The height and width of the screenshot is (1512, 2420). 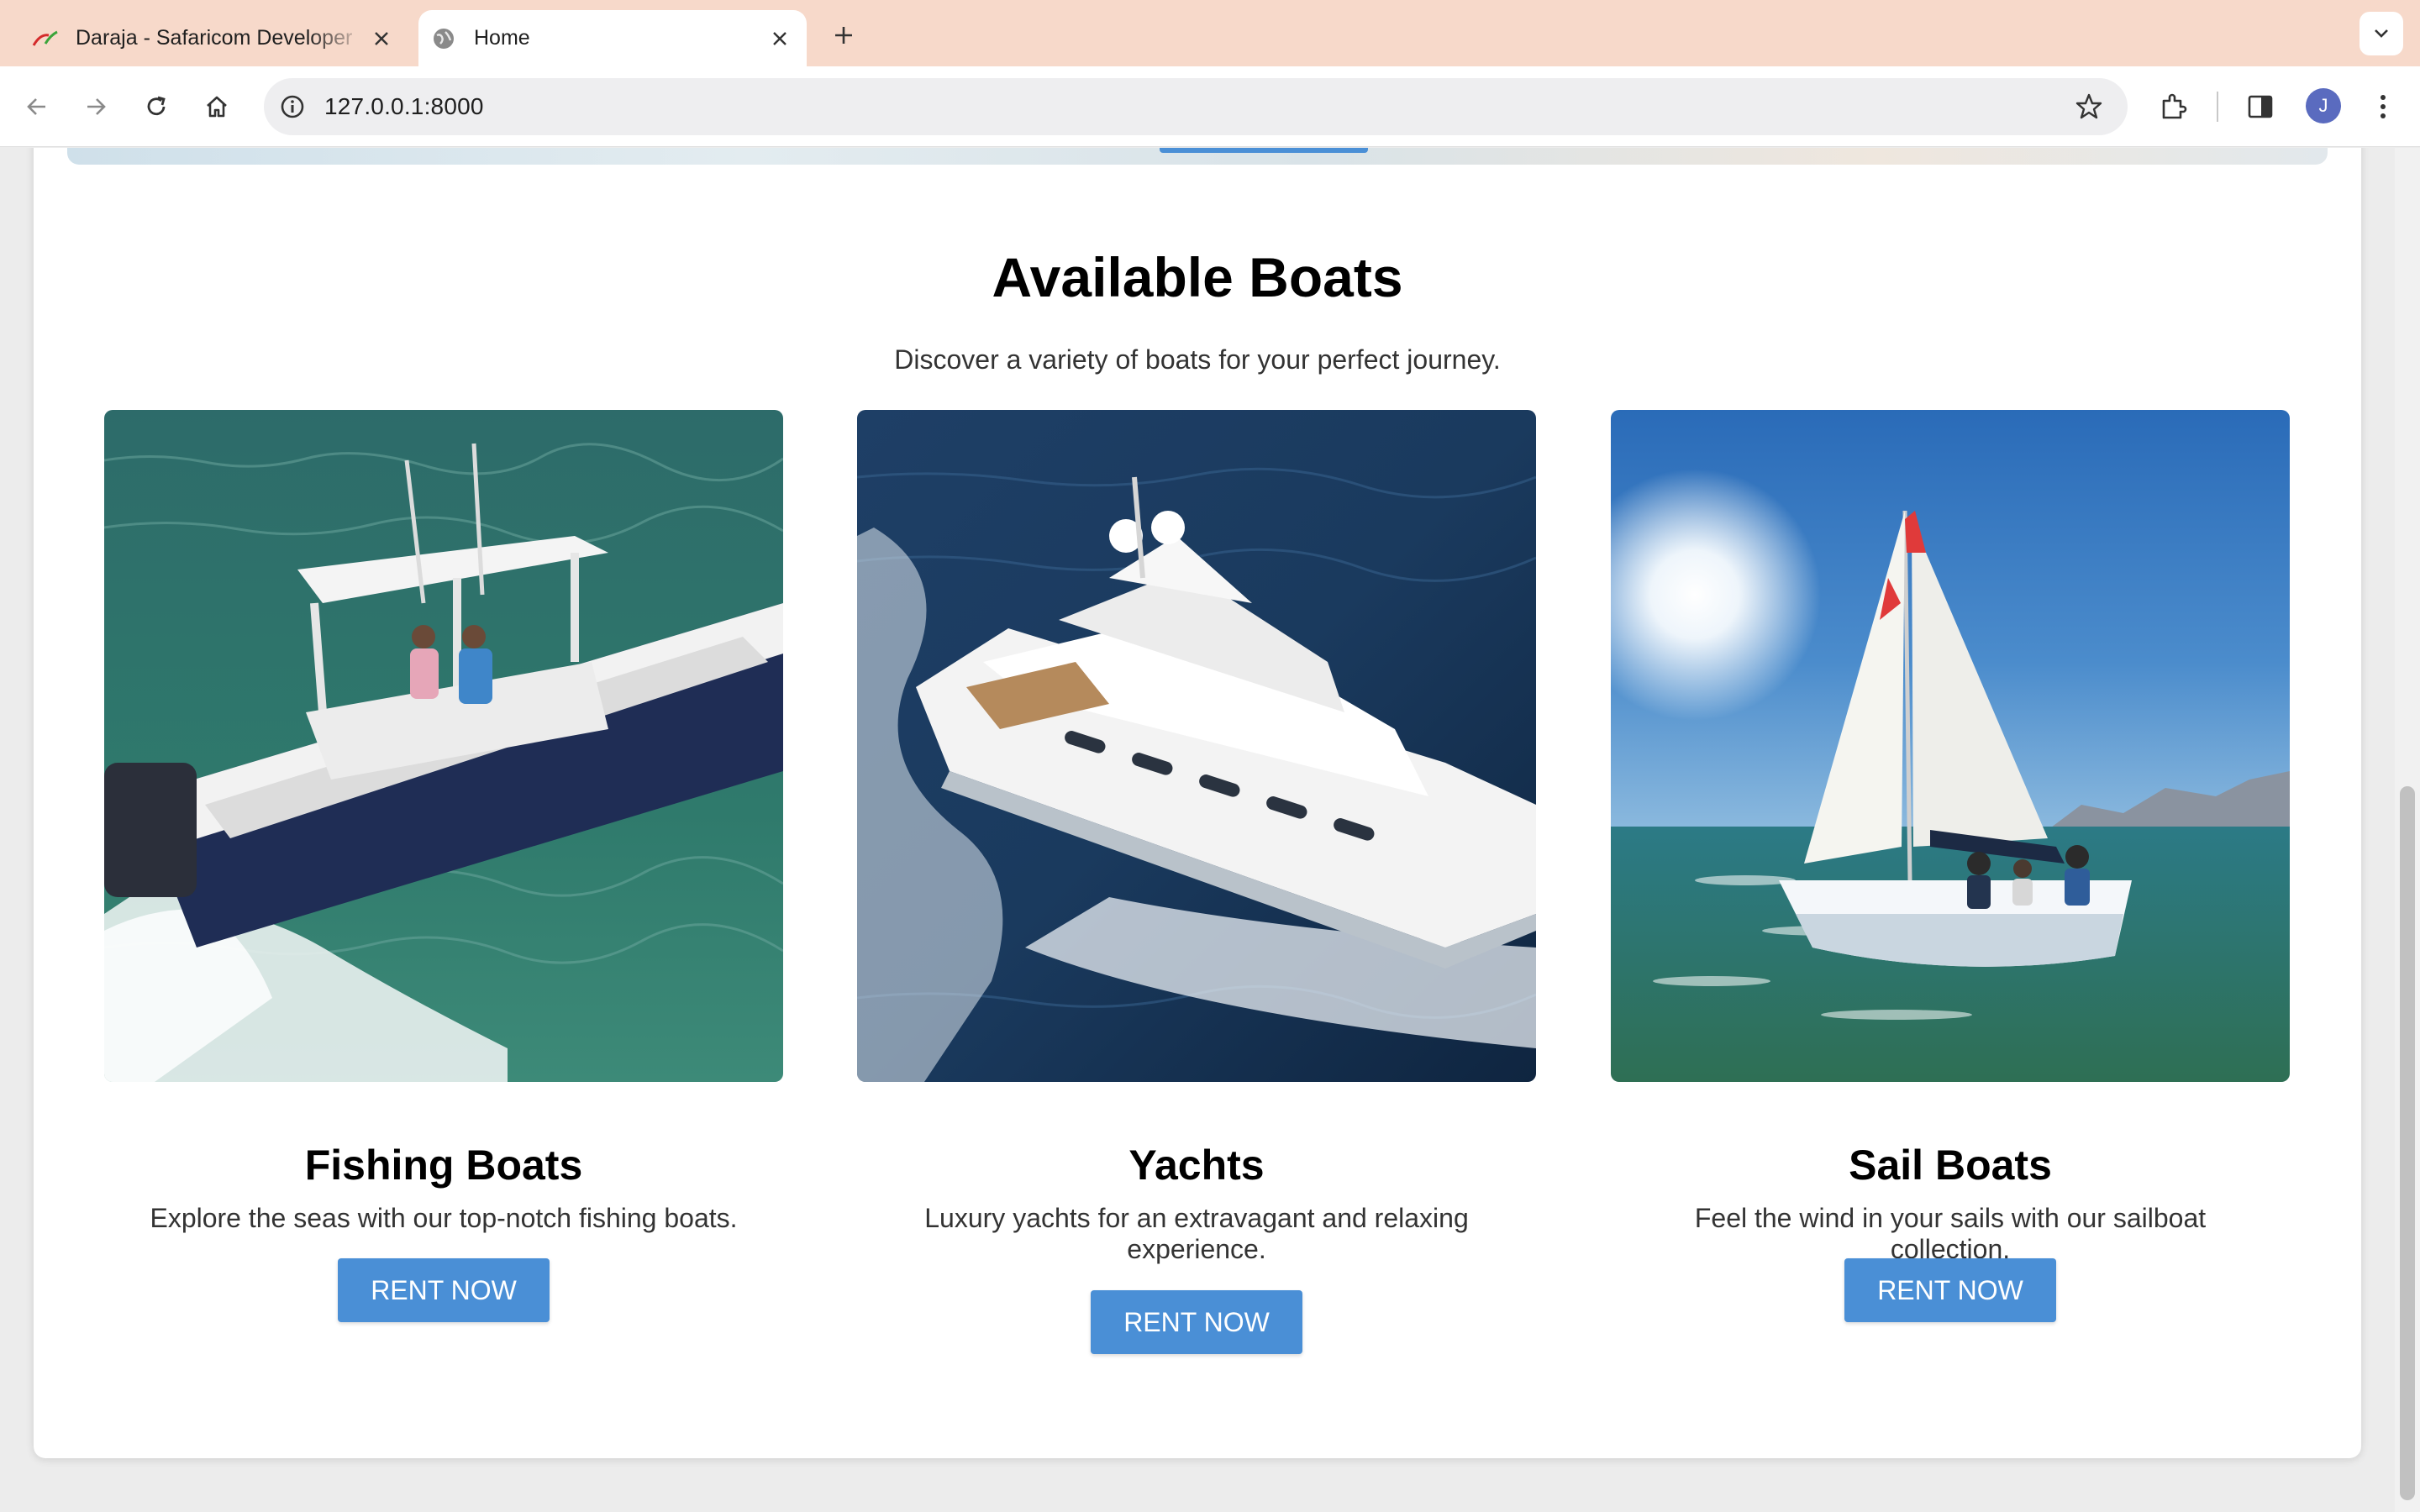 What do you see at coordinates (443, 1165) in the screenshot?
I see `boat-name: Fishing Boats` at bounding box center [443, 1165].